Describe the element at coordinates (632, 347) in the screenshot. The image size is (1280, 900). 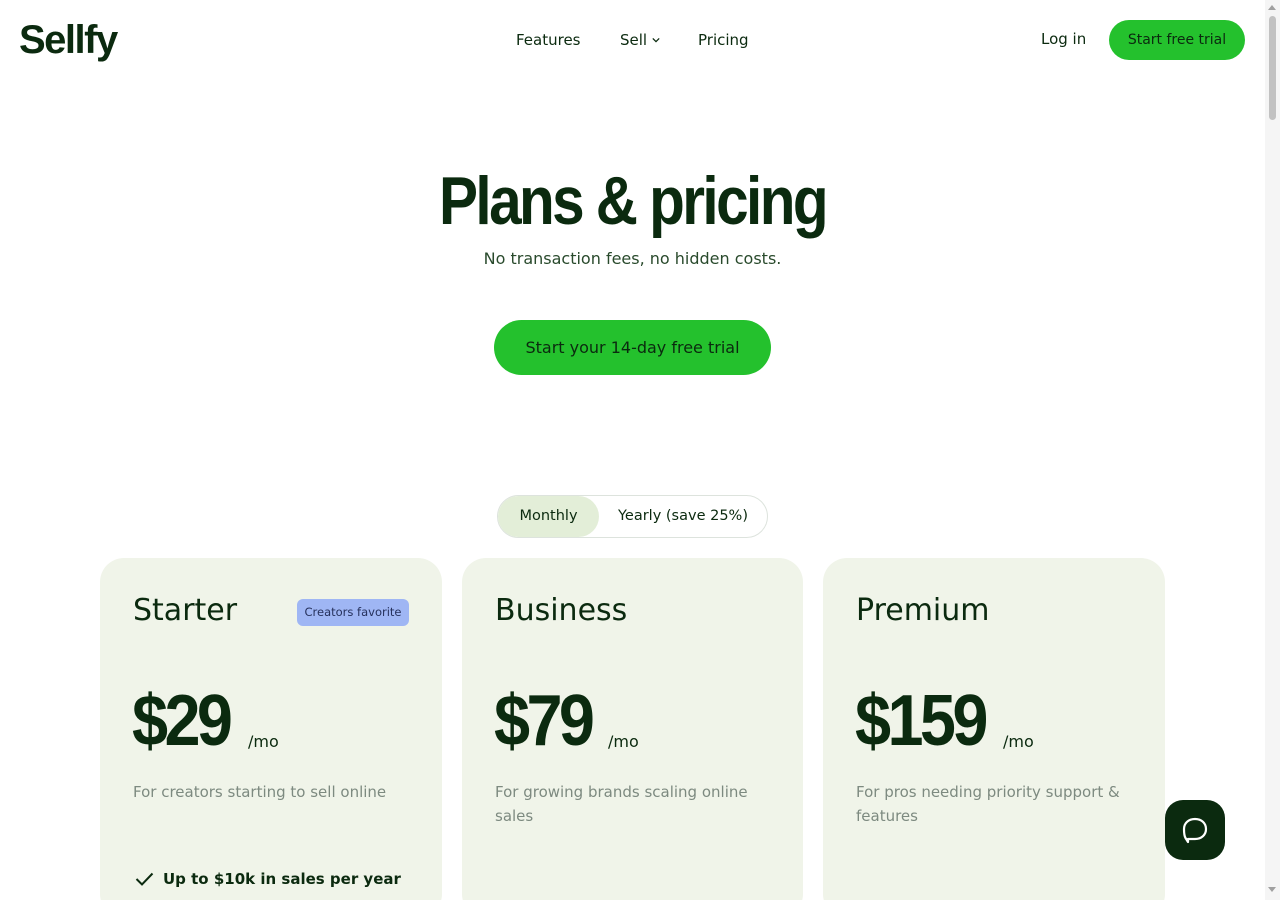
I see `start-14-day-trial-button: Start your 14-day free trial` at that location.